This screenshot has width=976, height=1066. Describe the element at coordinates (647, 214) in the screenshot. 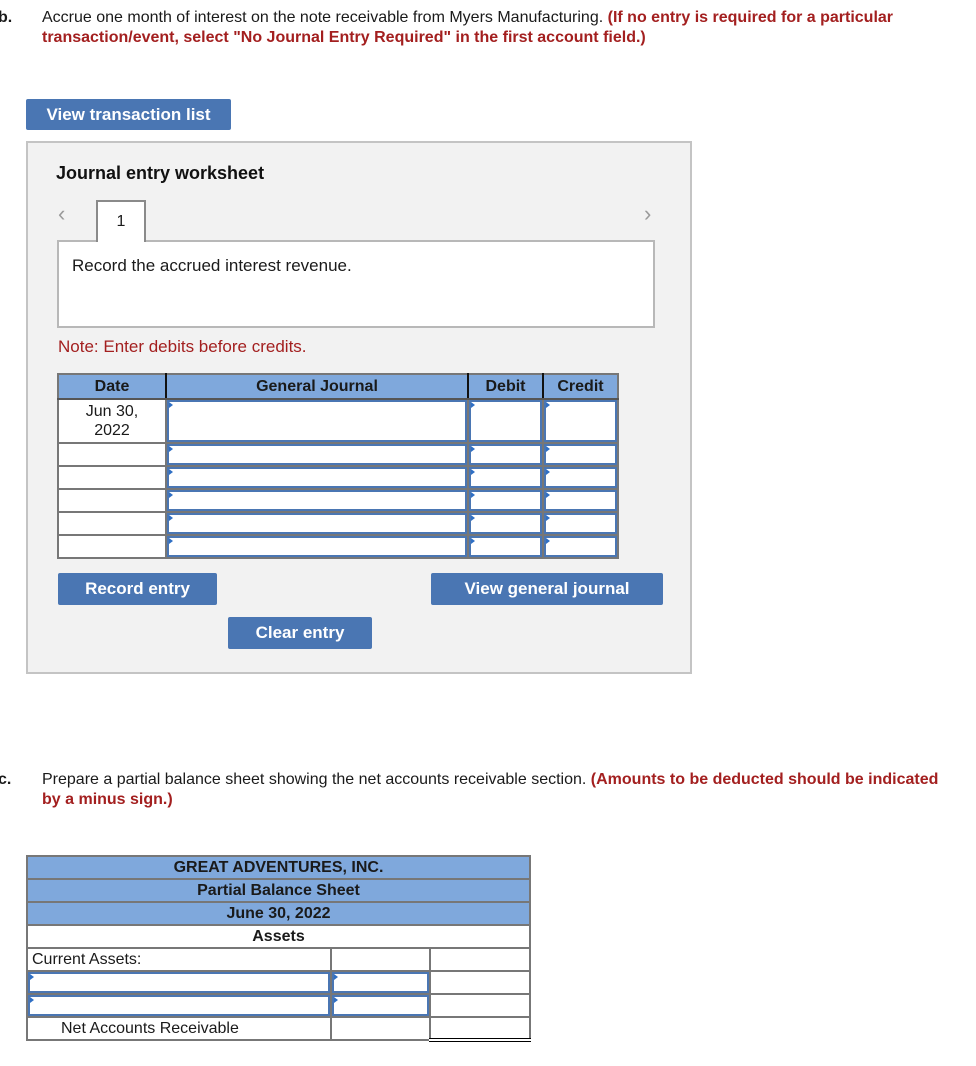

I see `chevron-right-icon: ›` at that location.